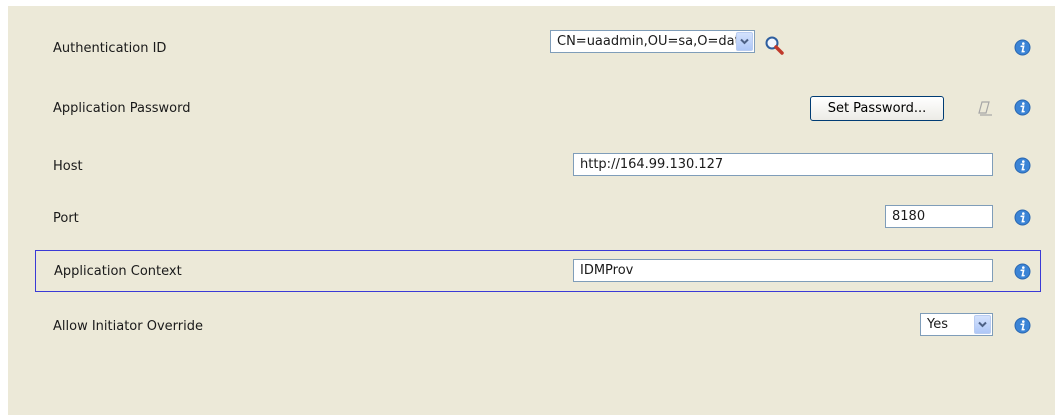 This screenshot has height=419, width=1063. I want to click on port-label: Port, so click(66, 218).